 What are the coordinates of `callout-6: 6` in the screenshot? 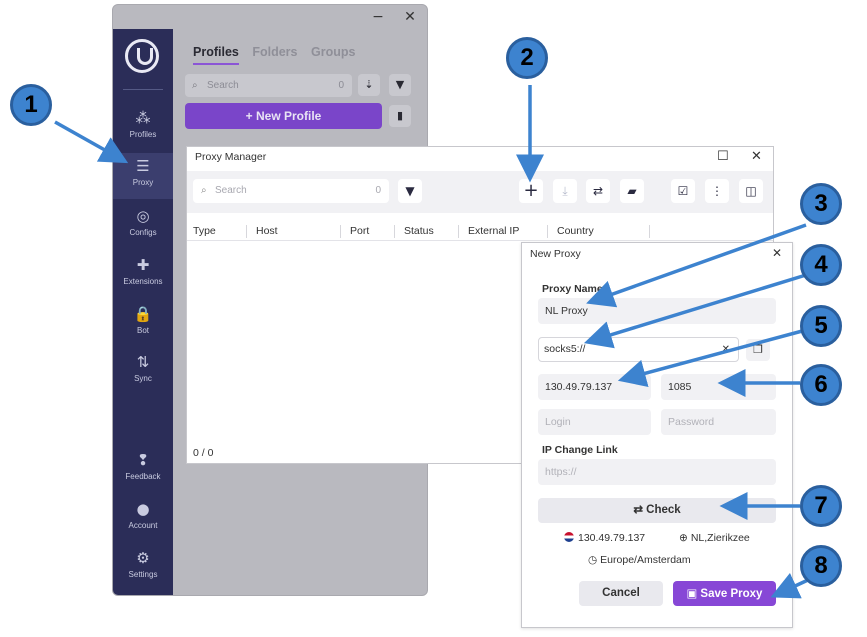 It's located at (821, 385).